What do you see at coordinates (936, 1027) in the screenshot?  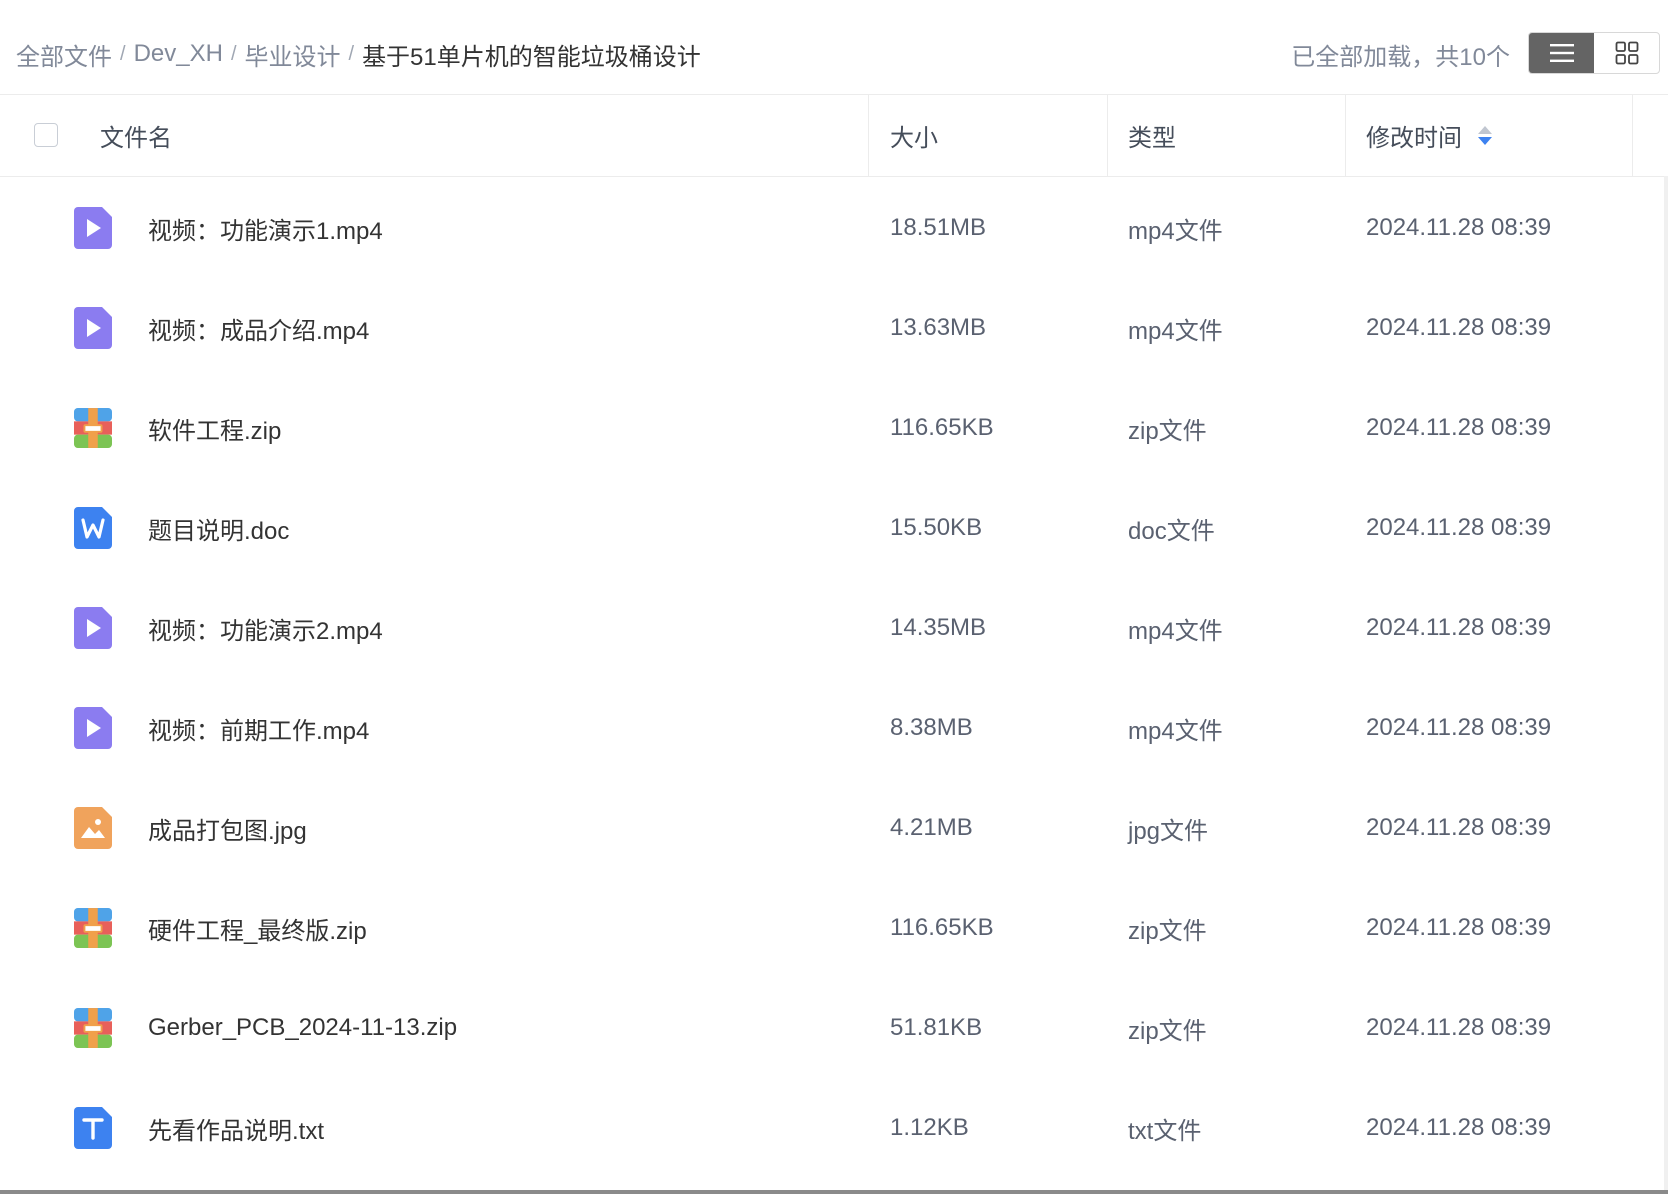 I see `file-size: 51.81KB` at bounding box center [936, 1027].